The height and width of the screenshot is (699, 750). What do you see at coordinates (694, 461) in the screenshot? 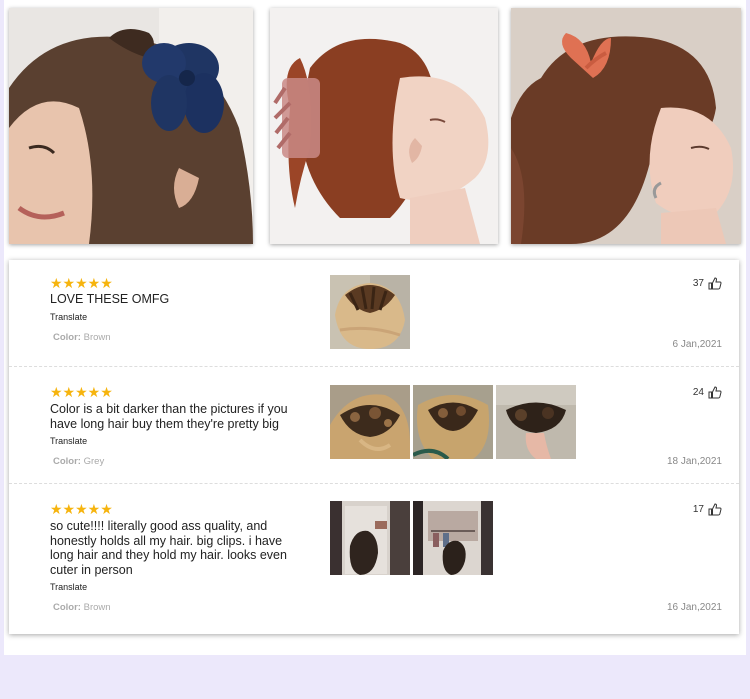
I see `review-date: 18 Jan,2021` at bounding box center [694, 461].